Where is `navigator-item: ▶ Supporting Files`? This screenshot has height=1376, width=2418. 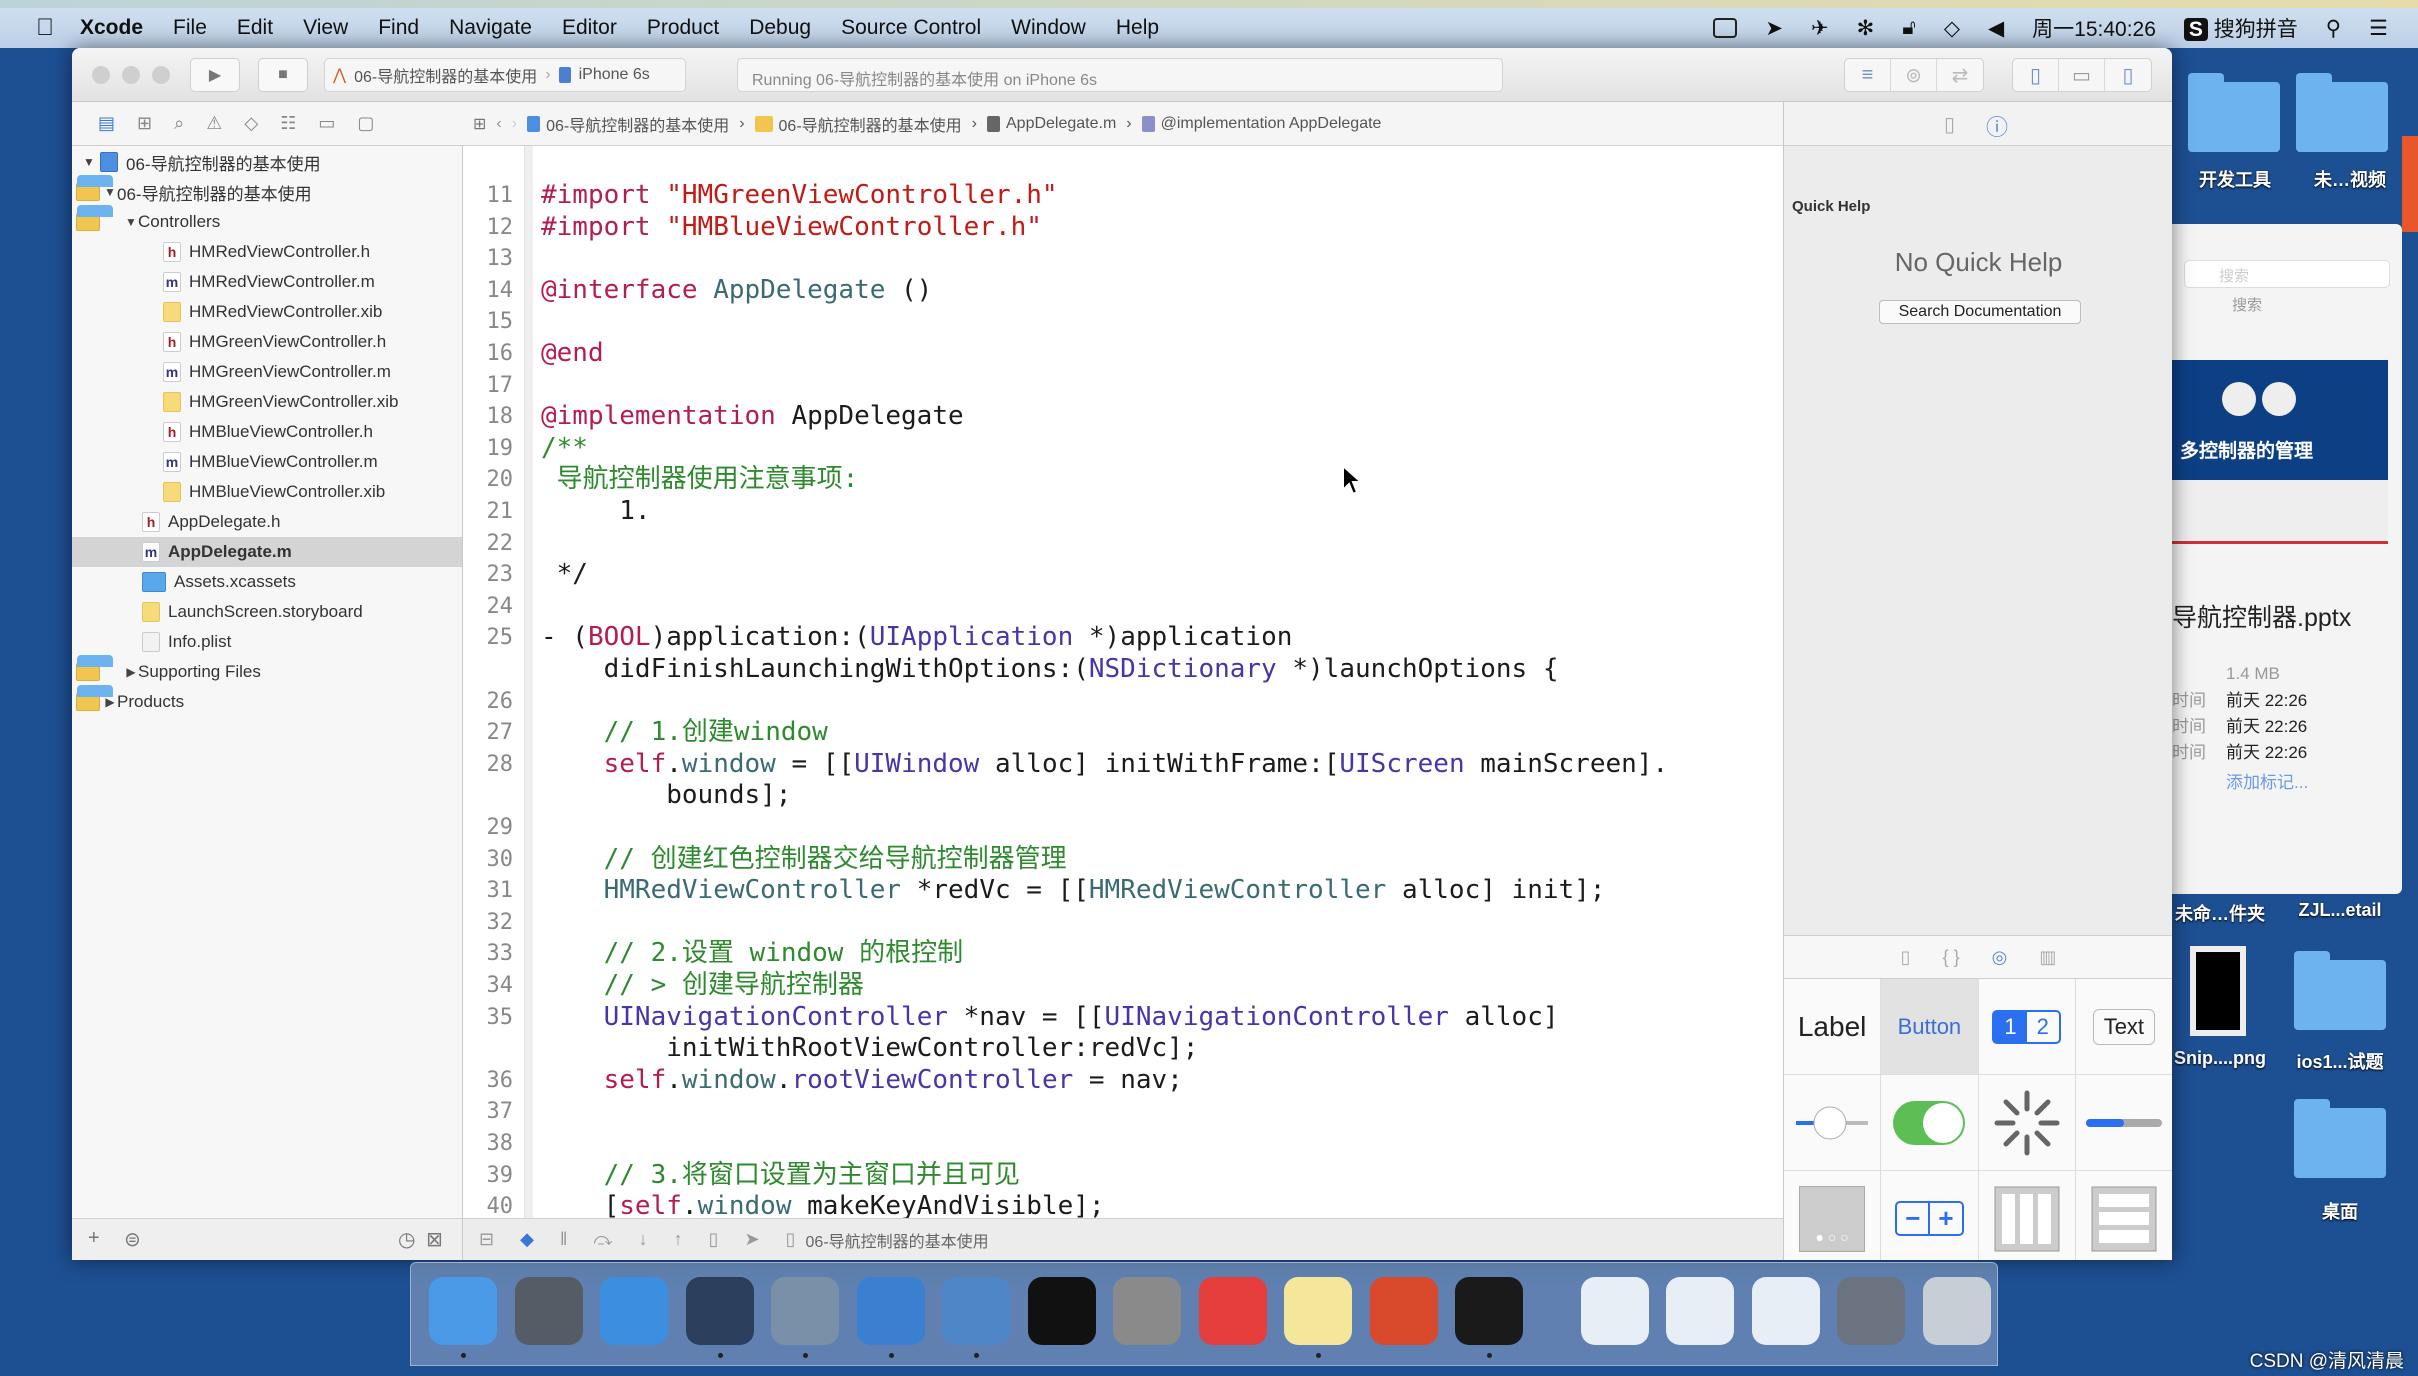
navigator-item: ▶ Supporting Files is located at coordinates (267, 671).